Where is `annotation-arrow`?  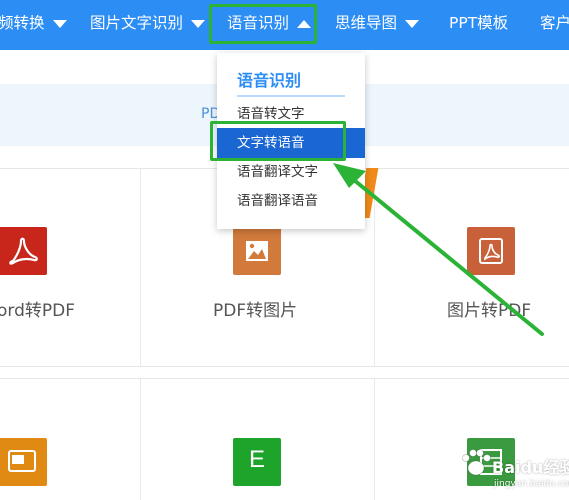 annotation-arrow is located at coordinates (438, 249).